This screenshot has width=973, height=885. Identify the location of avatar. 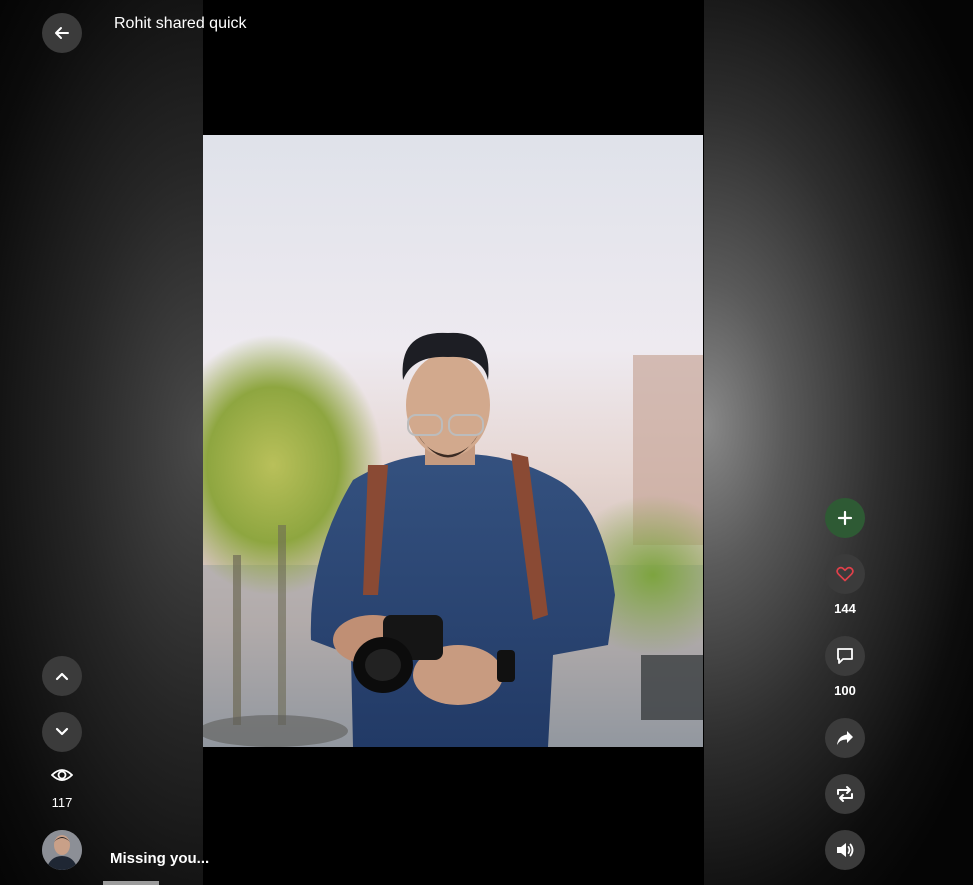
(62, 850).